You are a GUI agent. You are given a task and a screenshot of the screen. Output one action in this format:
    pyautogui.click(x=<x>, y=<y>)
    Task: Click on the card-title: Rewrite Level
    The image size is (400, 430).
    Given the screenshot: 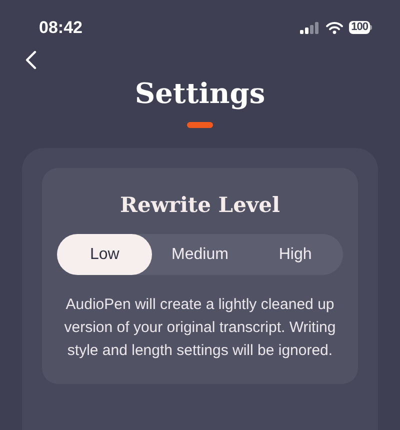 What is the action you would take?
    pyautogui.click(x=200, y=205)
    